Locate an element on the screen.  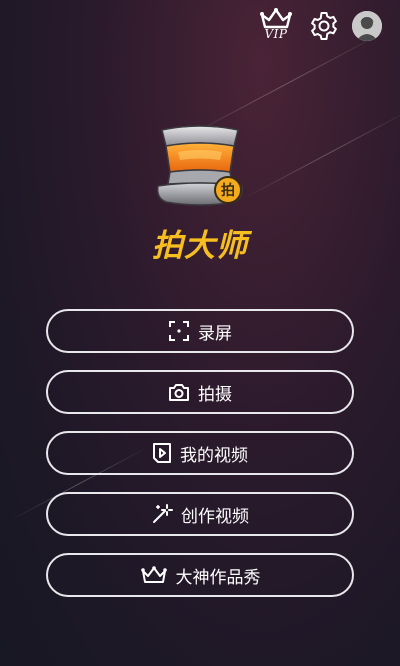
user-avatar-icon is located at coordinates (367, 26).